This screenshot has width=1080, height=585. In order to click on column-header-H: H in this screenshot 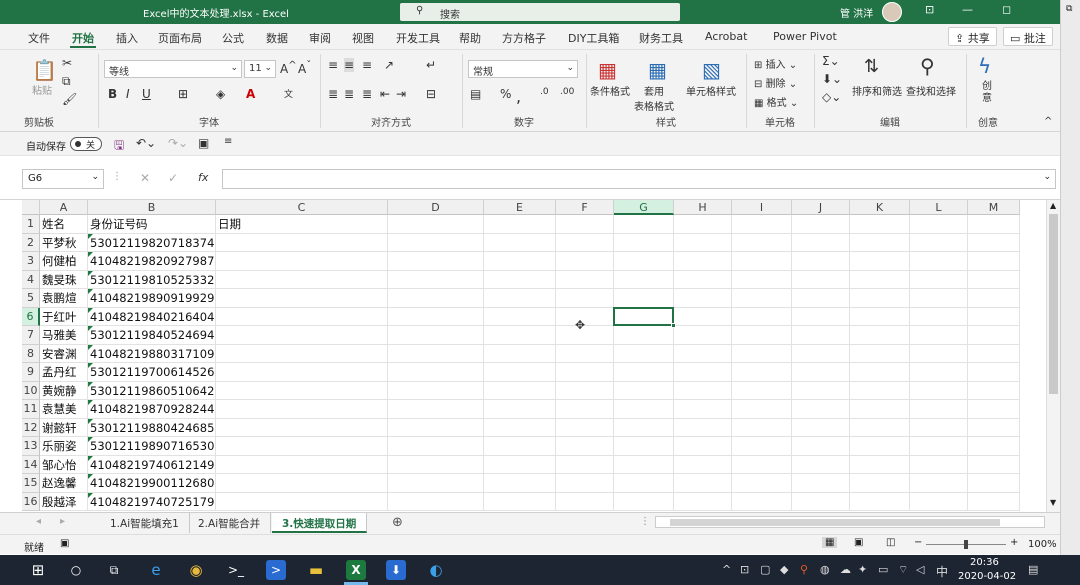, I will do `click(703, 207)`.